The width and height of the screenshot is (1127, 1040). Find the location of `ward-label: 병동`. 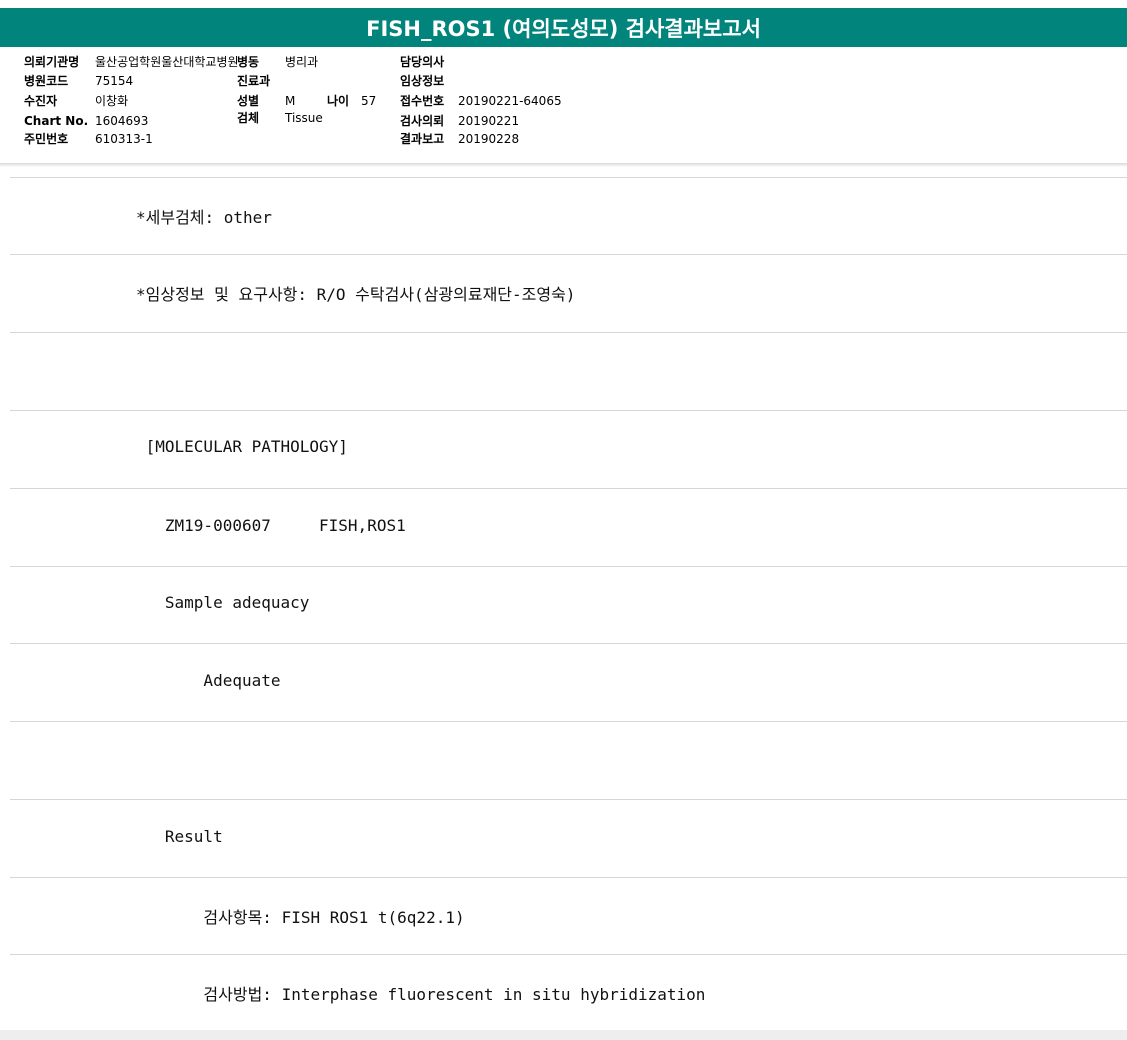

ward-label: 병동 is located at coordinates (248, 62).